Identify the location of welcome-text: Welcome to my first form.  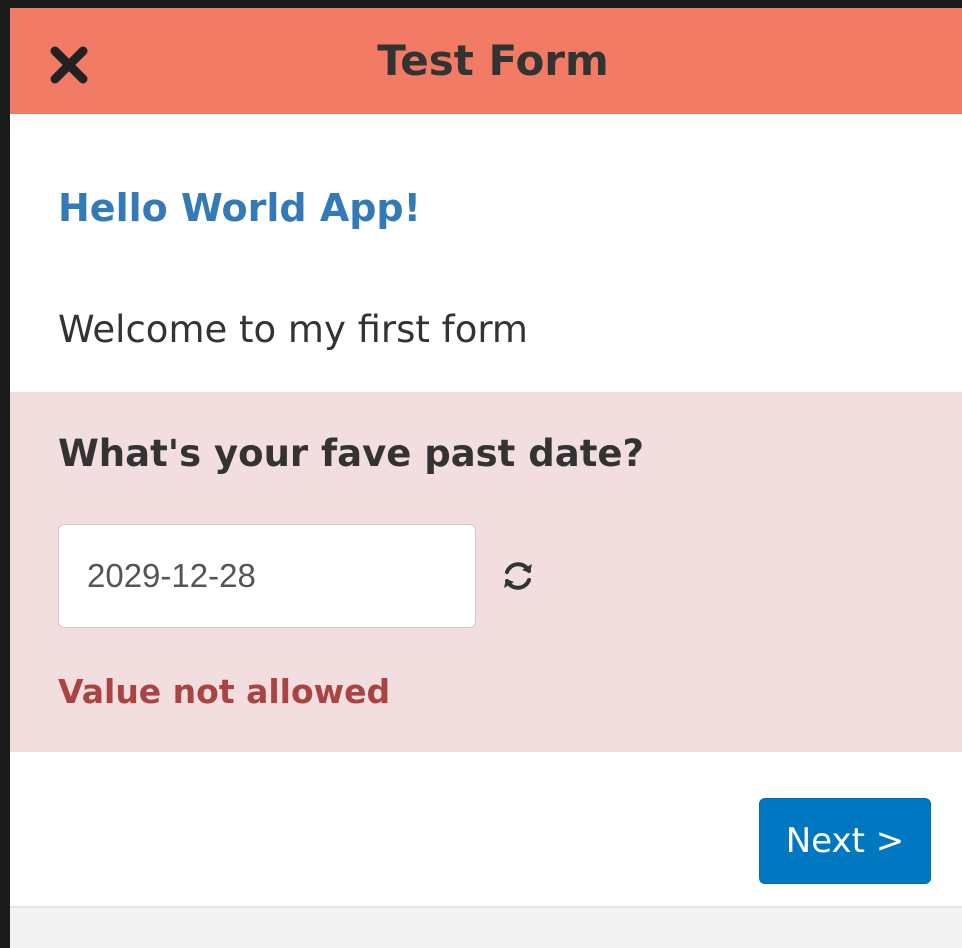
(293, 329).